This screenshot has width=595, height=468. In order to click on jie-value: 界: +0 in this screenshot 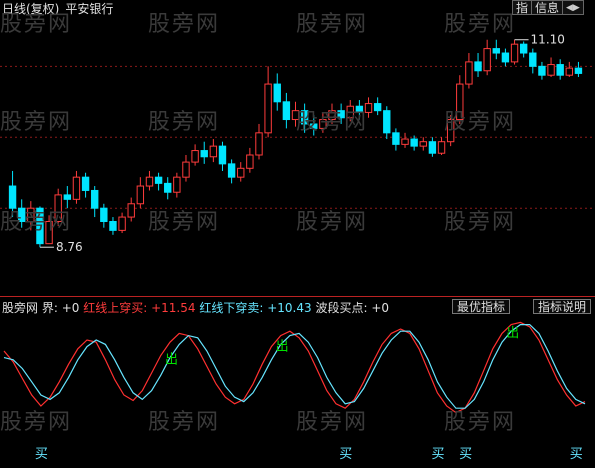, I will do `click(60, 308)`.